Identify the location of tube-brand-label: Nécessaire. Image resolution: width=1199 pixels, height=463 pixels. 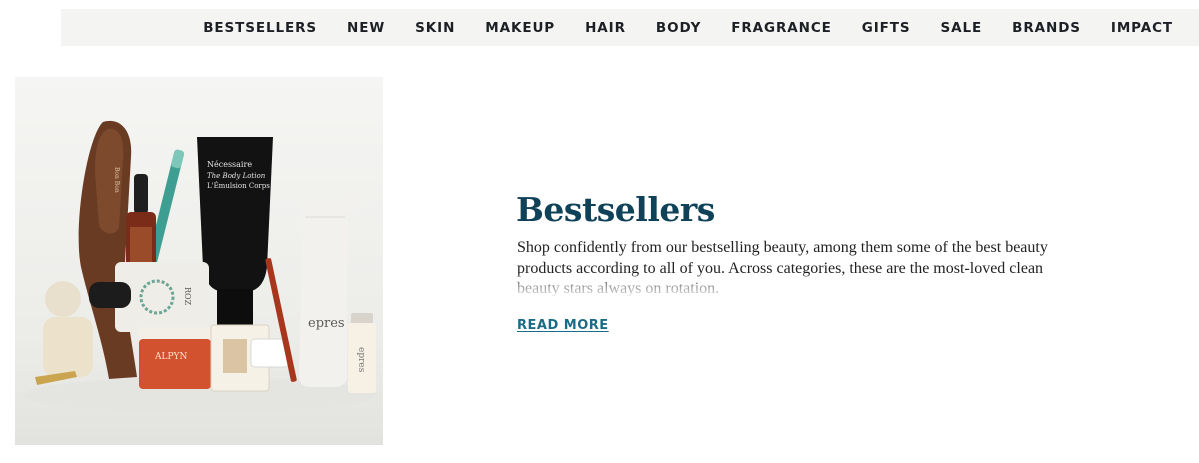
(229, 164).